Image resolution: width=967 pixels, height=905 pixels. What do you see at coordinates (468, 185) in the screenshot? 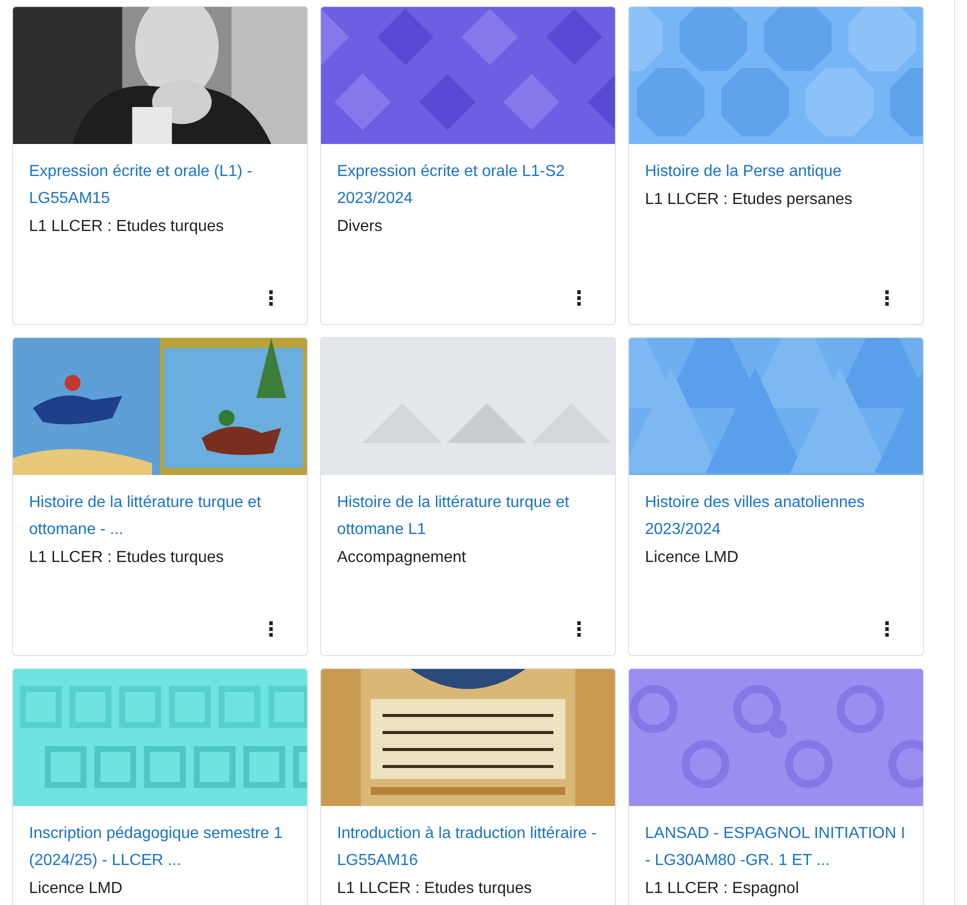
I see `course-title-link: Expression écrite et orale L1-S2 2023/2024` at bounding box center [468, 185].